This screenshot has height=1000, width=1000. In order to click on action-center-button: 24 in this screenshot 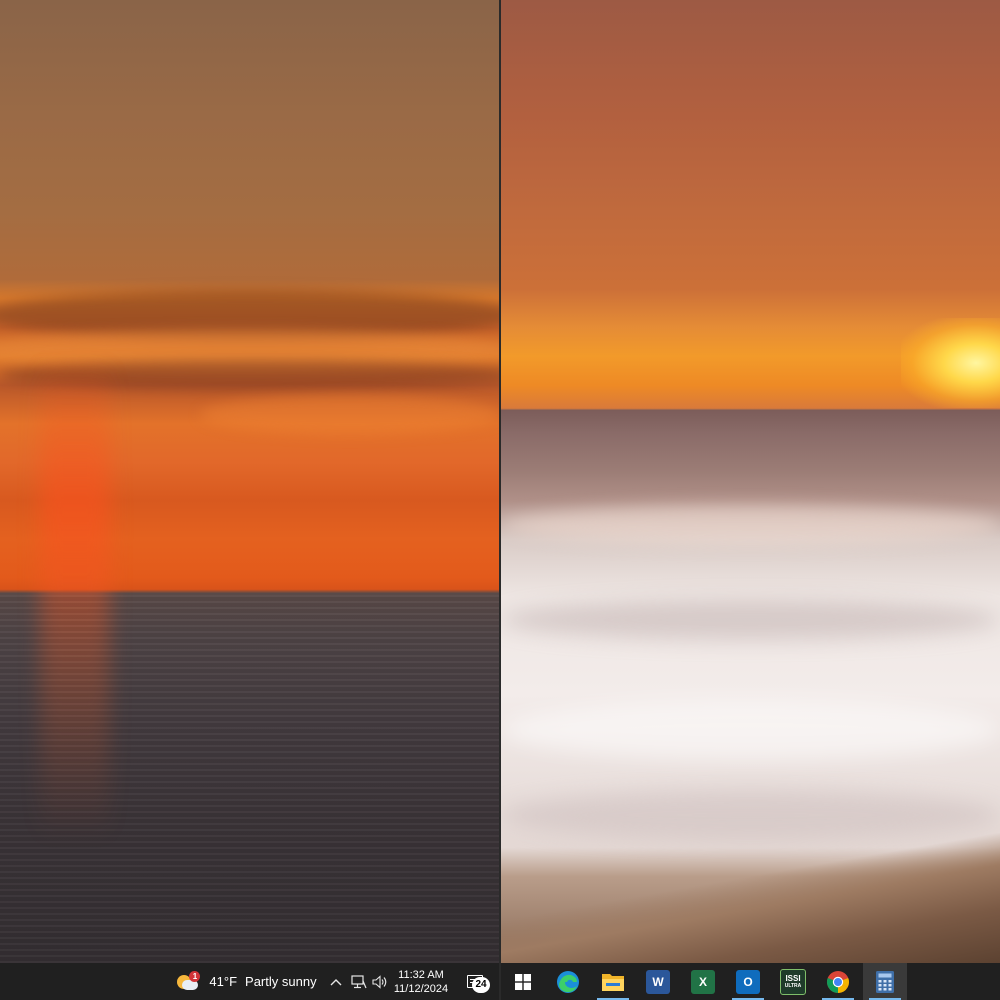, I will do `click(475, 981)`.